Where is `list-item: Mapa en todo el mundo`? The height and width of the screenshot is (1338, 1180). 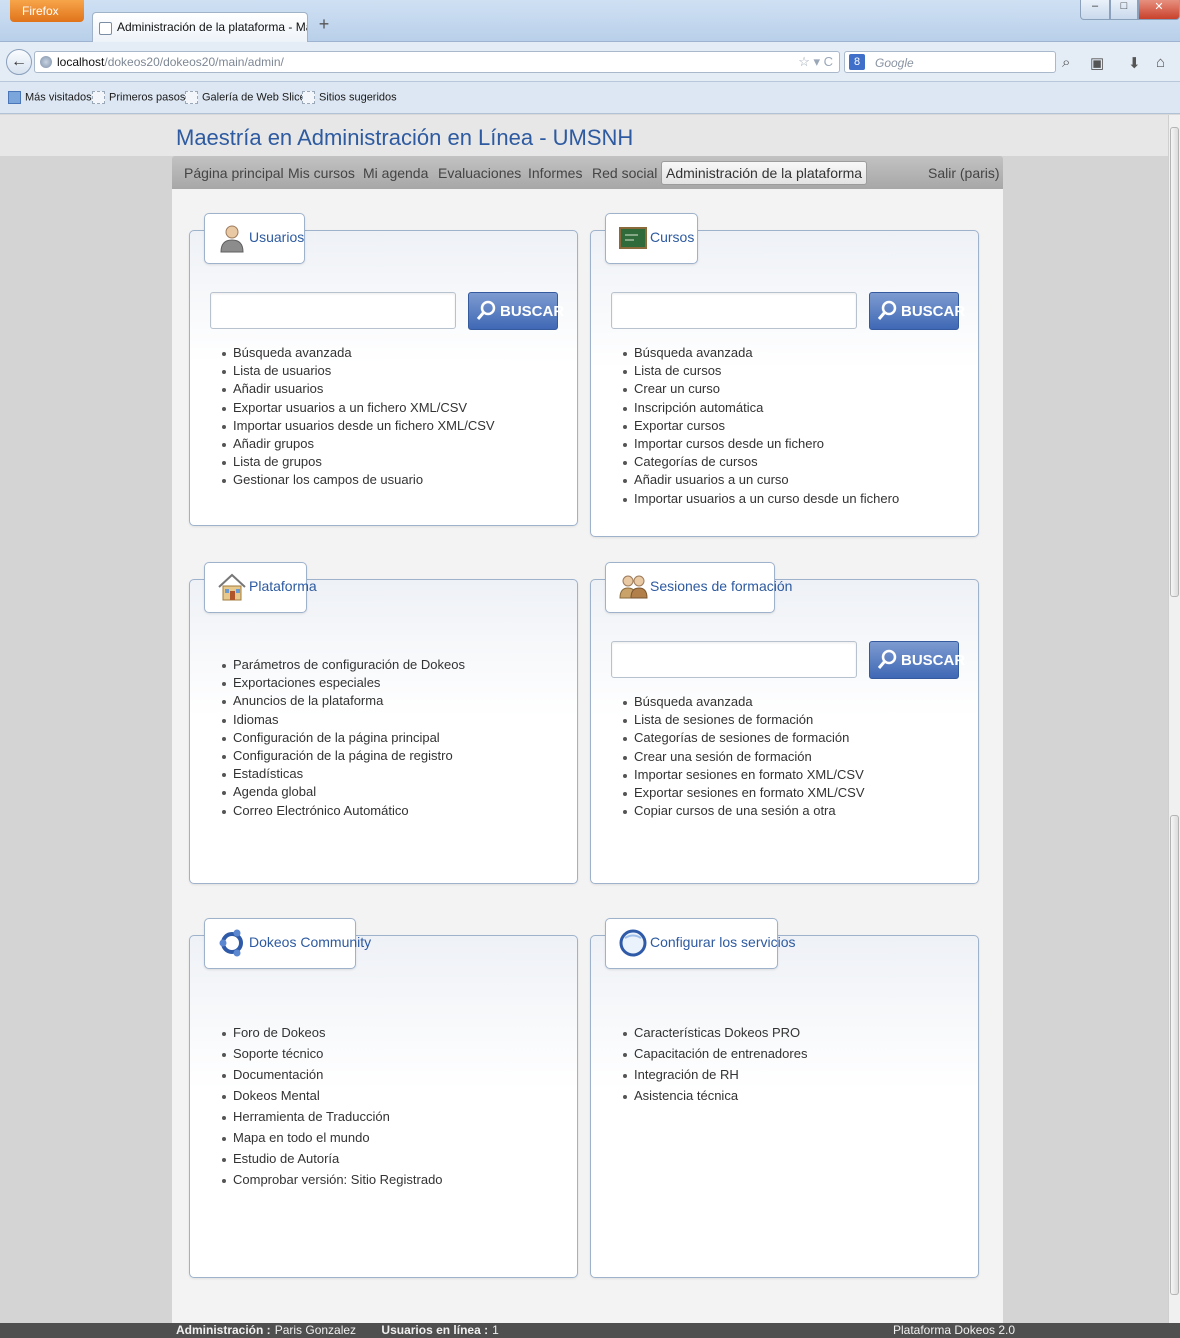 list-item: Mapa en todo el mundo is located at coordinates (332, 1140).